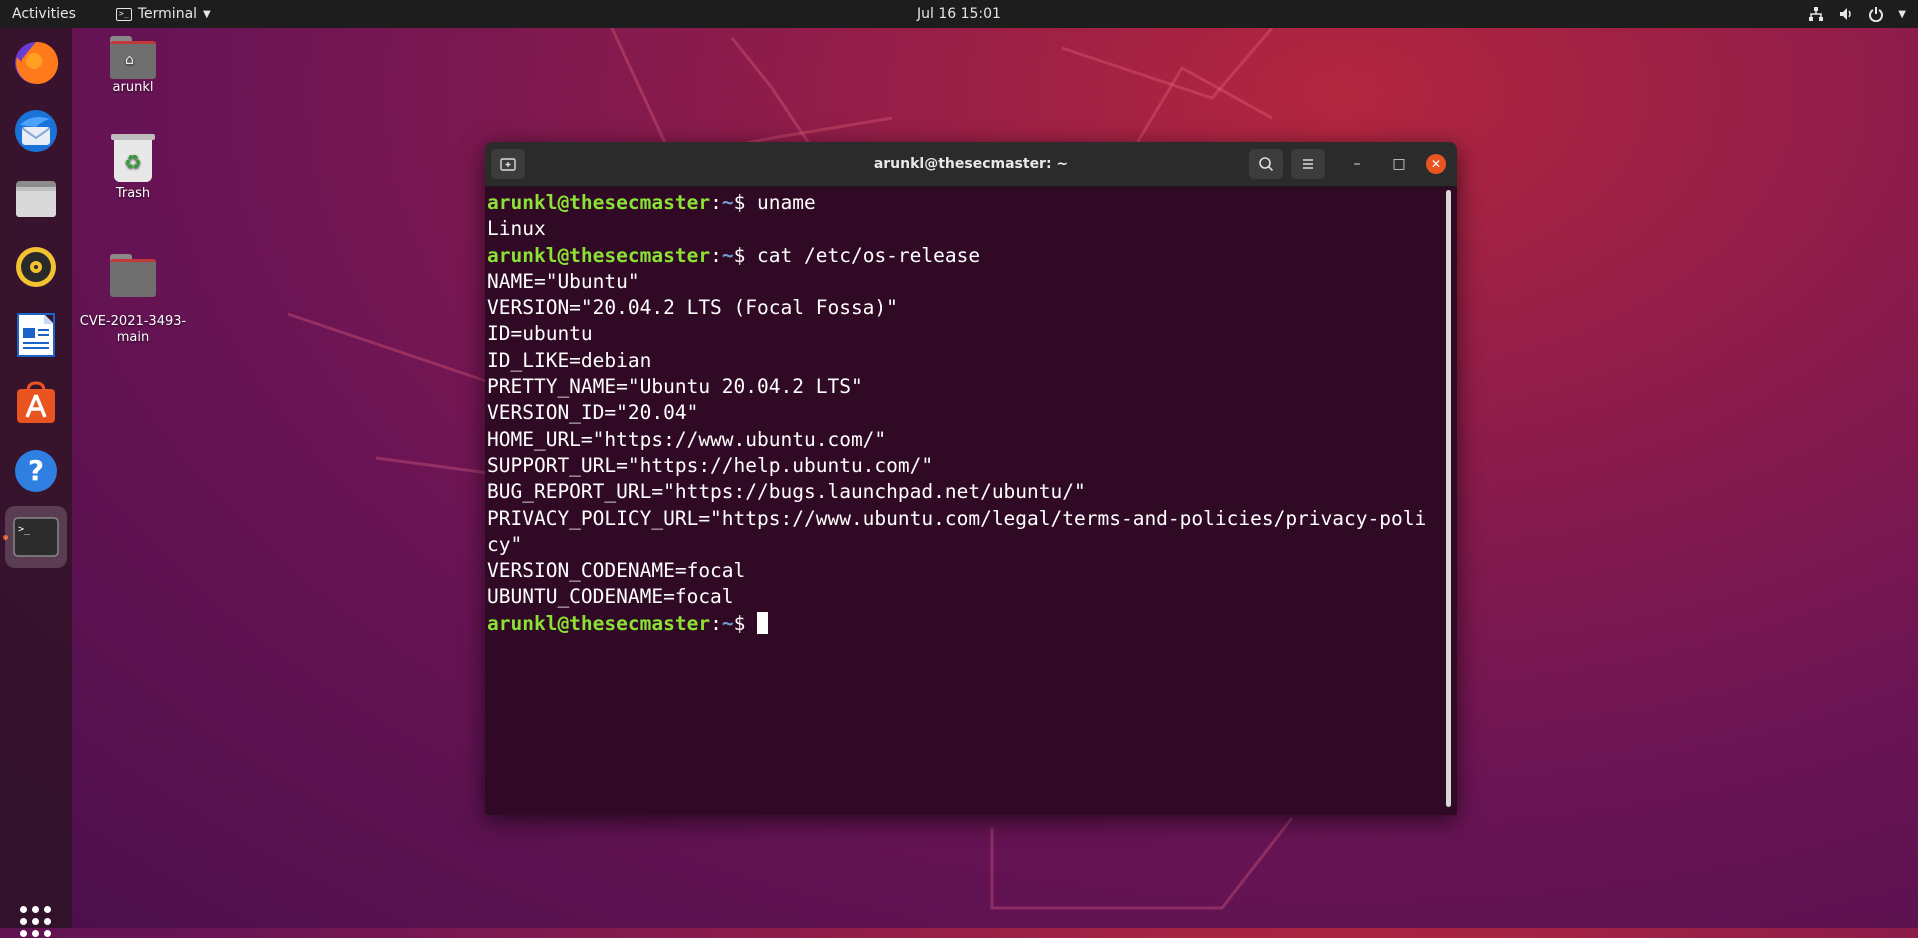 This screenshot has height=938, width=1918. Describe the element at coordinates (540, 334) in the screenshot. I see `terminal-output-line: ID=ubuntu` at that location.